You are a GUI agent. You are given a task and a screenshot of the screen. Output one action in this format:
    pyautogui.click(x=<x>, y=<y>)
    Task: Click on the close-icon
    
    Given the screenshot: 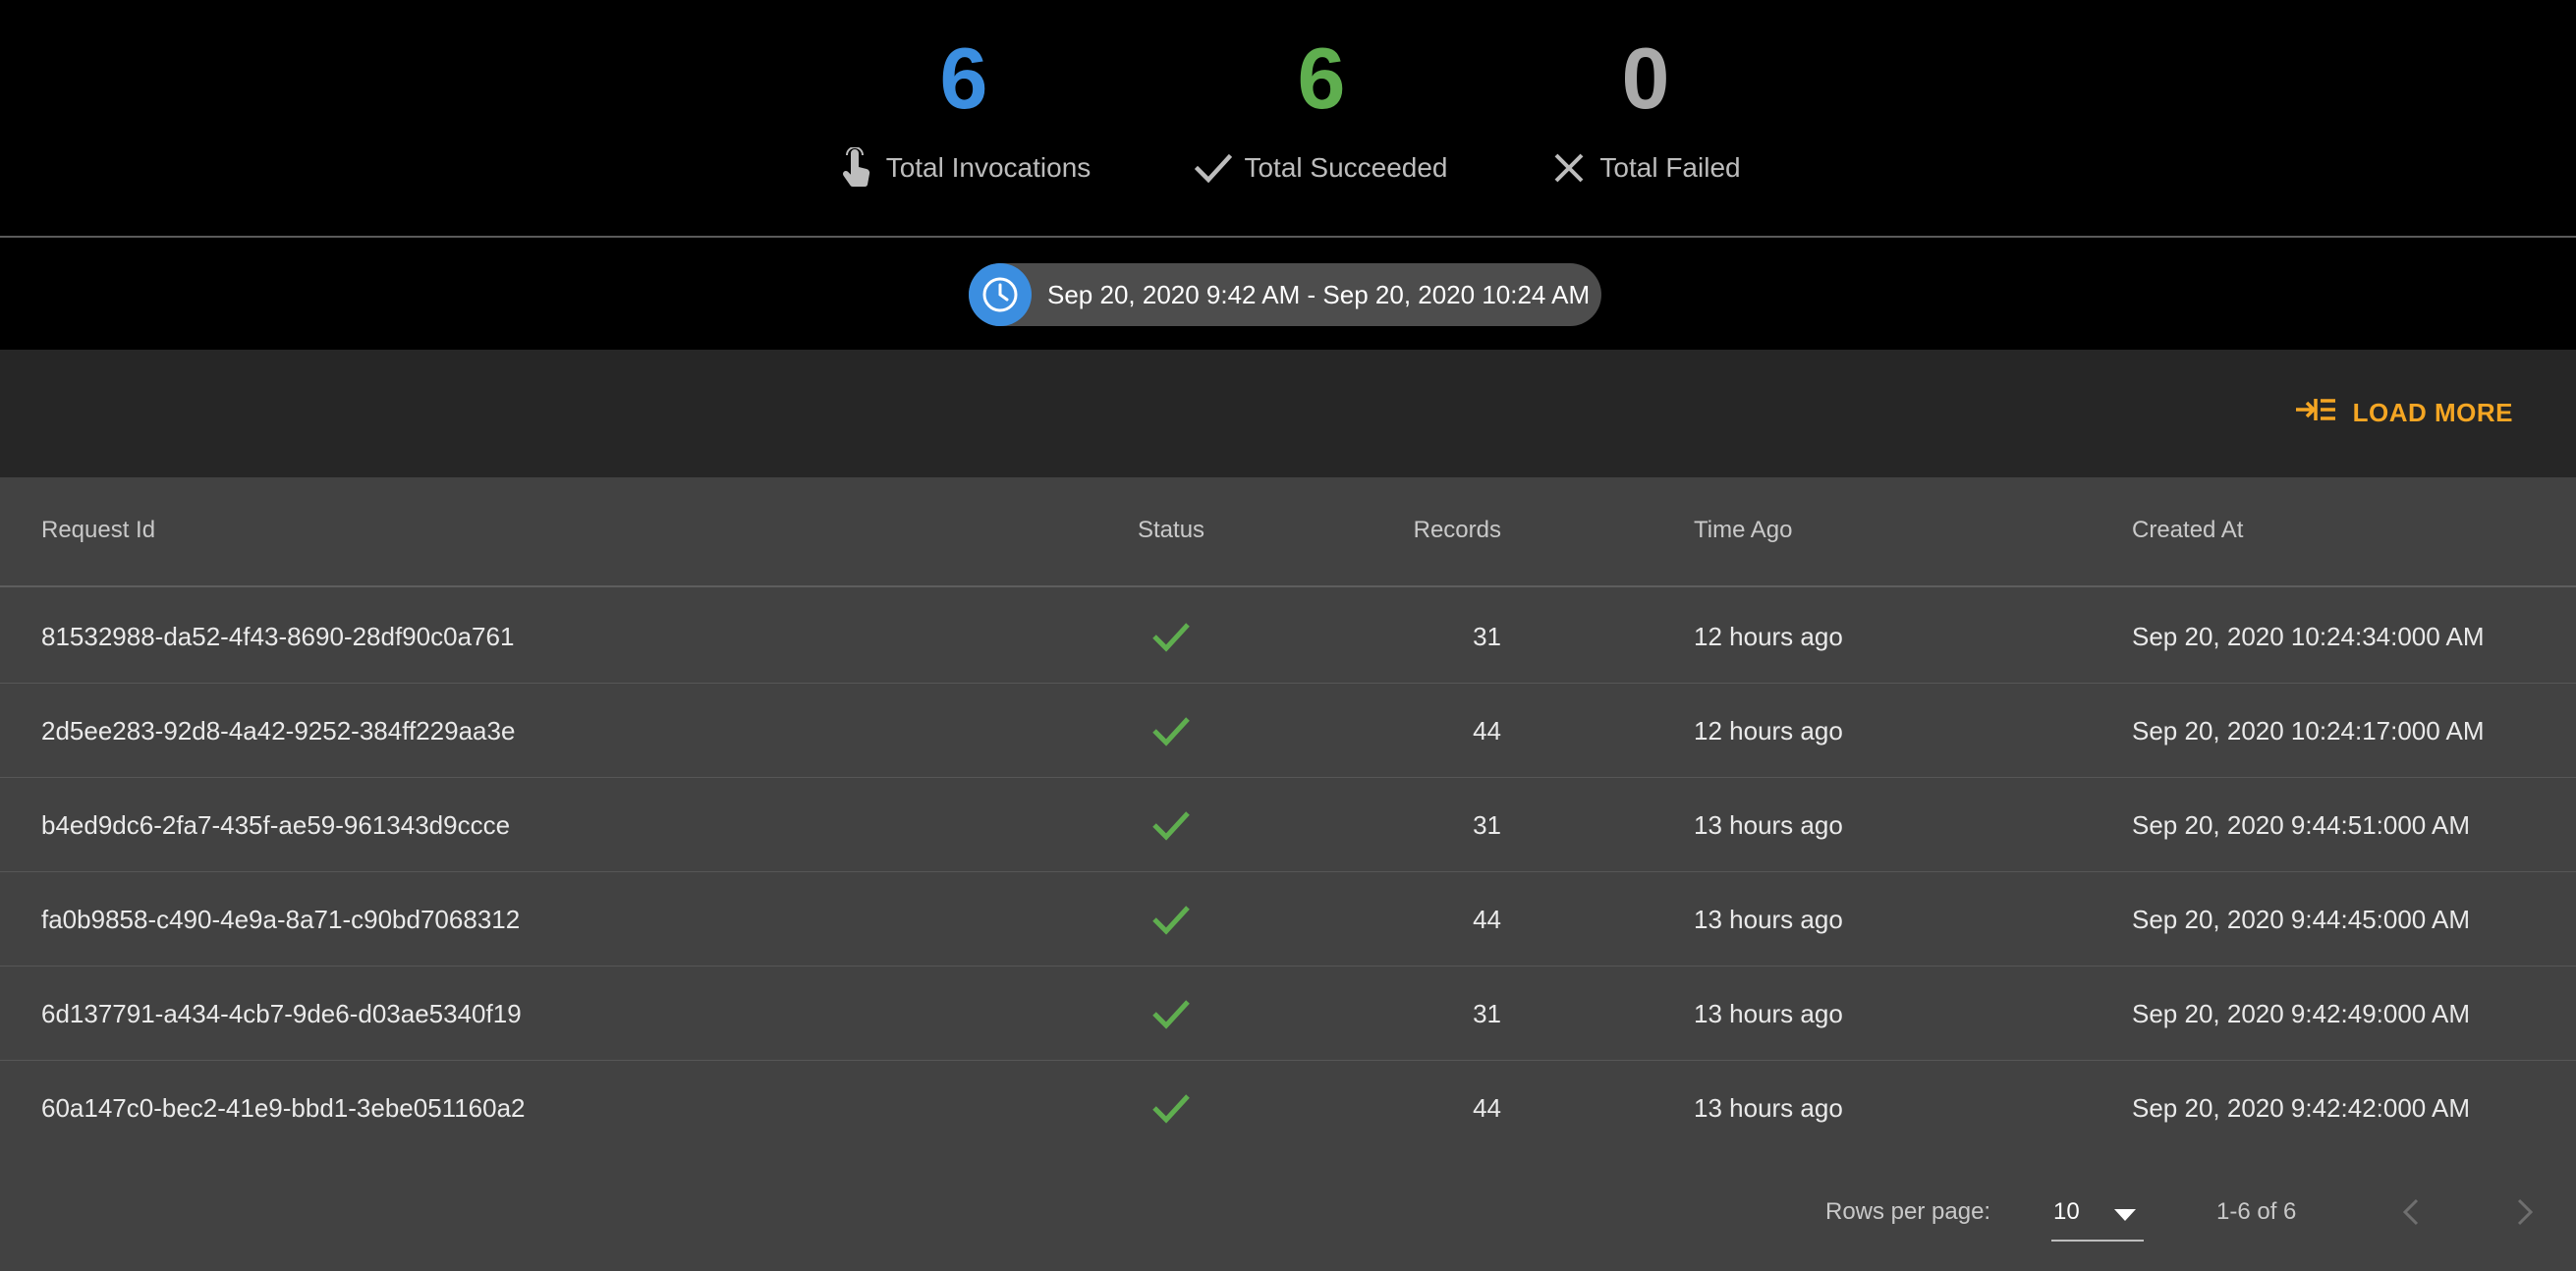 What is the action you would take?
    pyautogui.click(x=1569, y=168)
    